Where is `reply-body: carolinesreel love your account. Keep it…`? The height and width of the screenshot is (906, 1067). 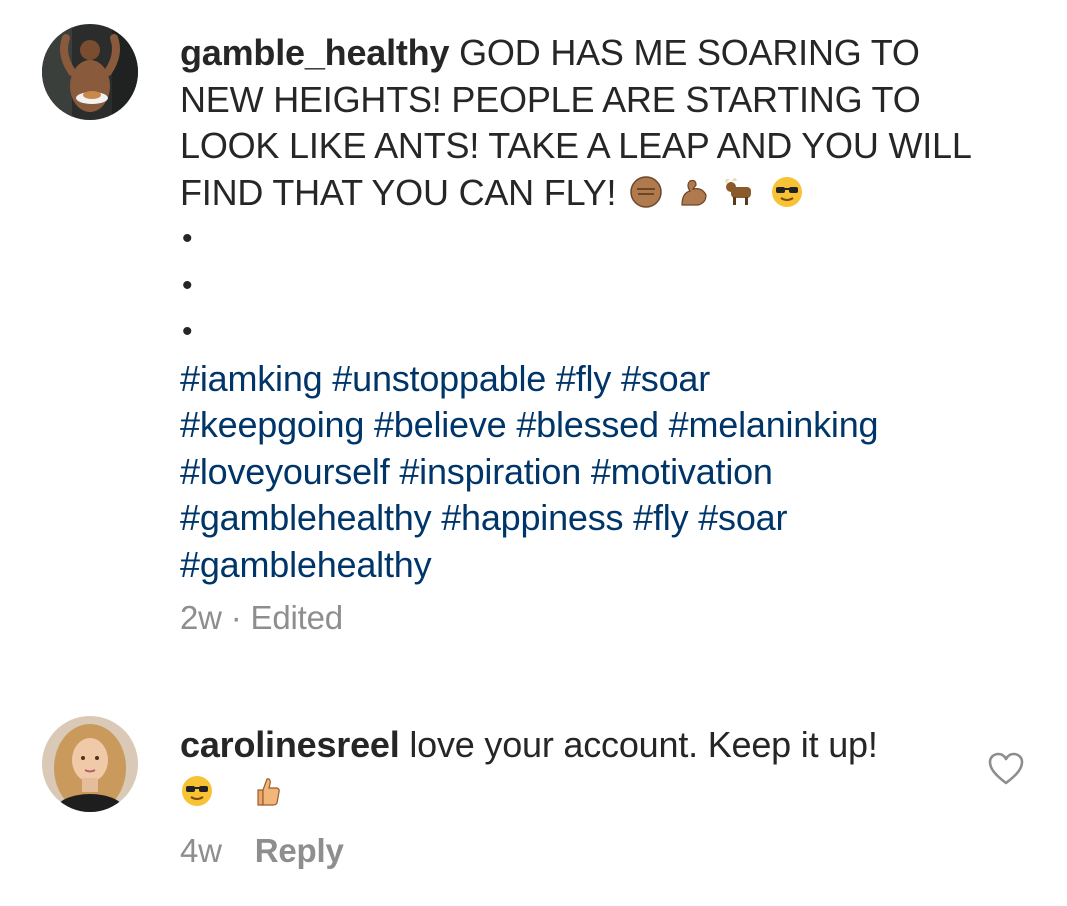
reply-body: carolinesreel love your account. Keep it… is located at coordinates (570, 796).